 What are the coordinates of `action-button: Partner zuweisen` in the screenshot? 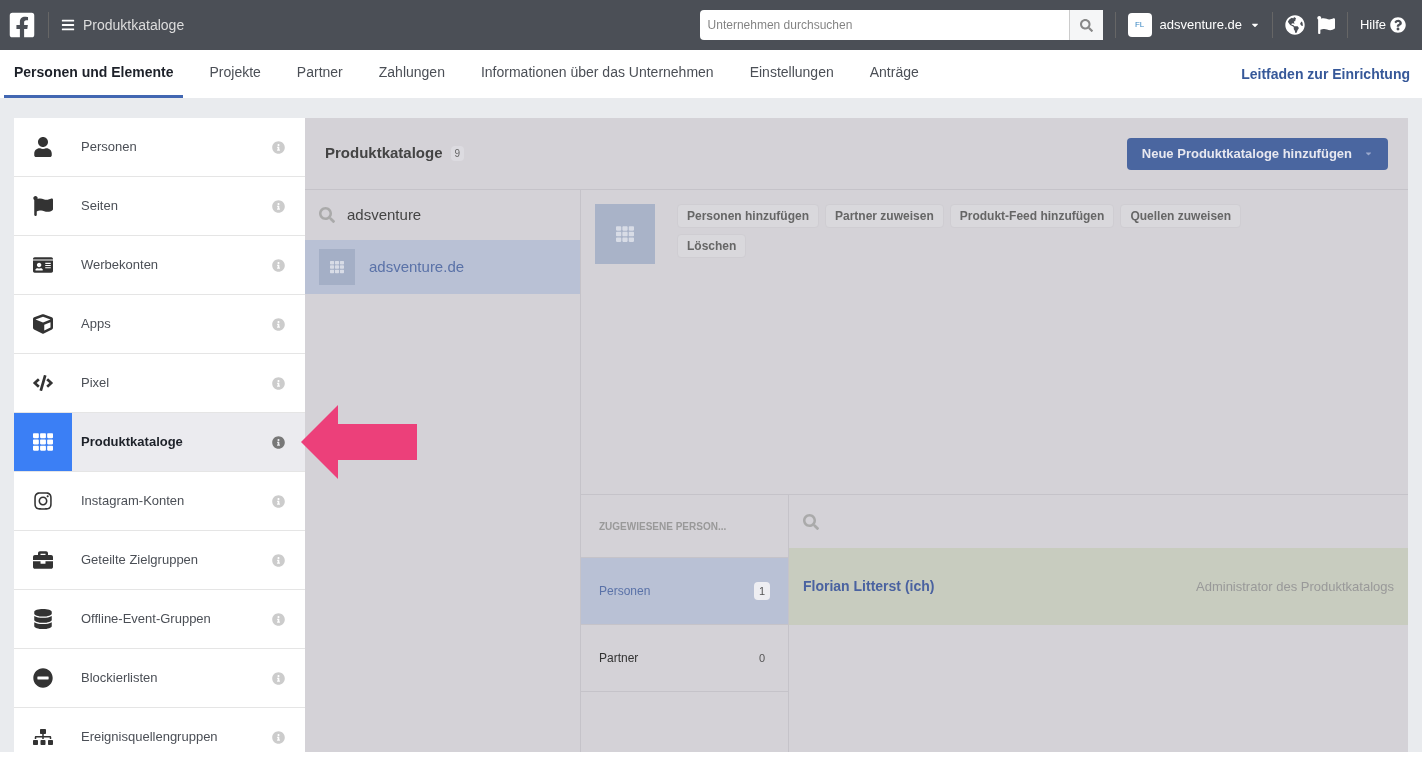 It's located at (884, 216).